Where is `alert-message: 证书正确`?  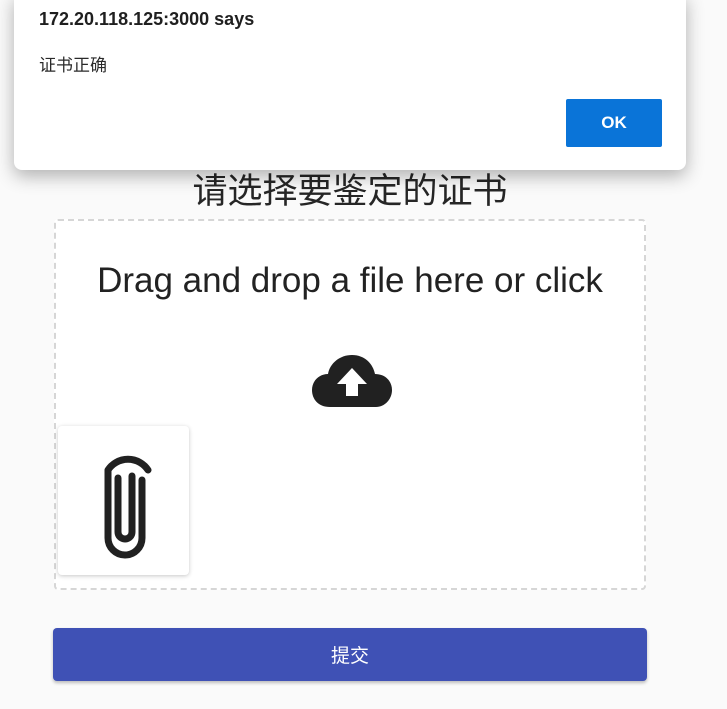
alert-message: 证书正确 is located at coordinates (73, 66).